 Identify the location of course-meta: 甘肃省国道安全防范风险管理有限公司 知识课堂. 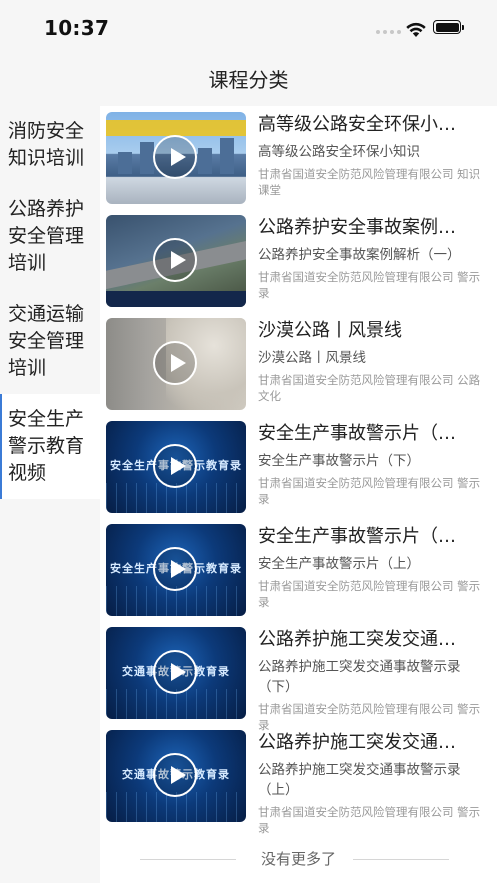
(369, 182).